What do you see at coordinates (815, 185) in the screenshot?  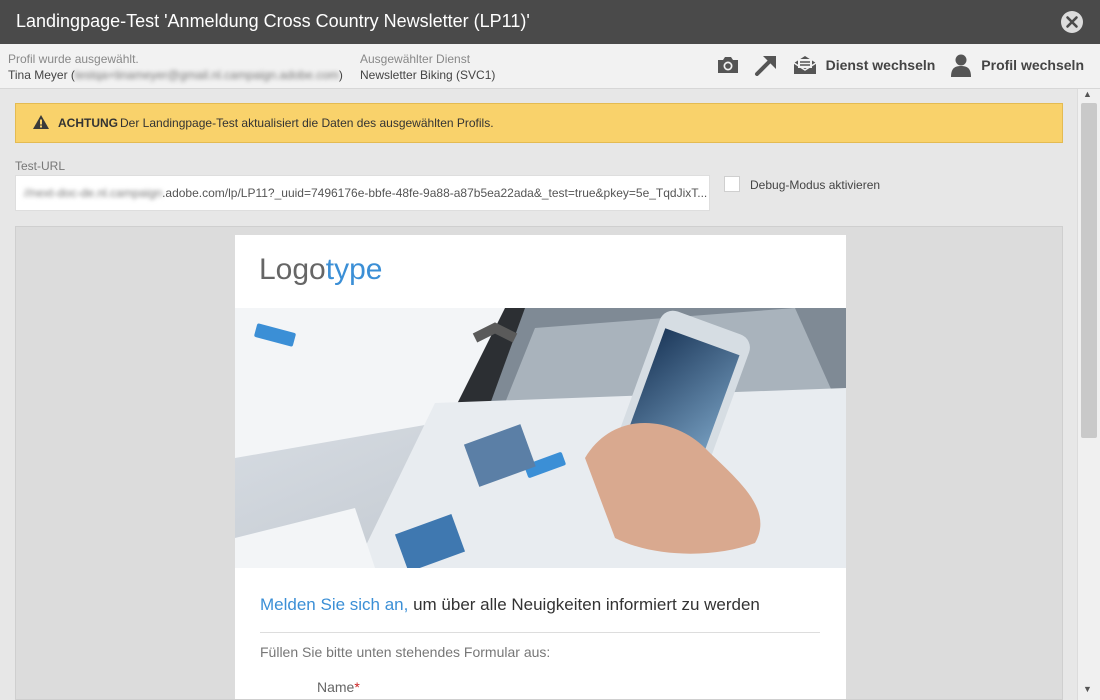 I see `debug-checkbox-label: Debug-Modus aktivieren` at bounding box center [815, 185].